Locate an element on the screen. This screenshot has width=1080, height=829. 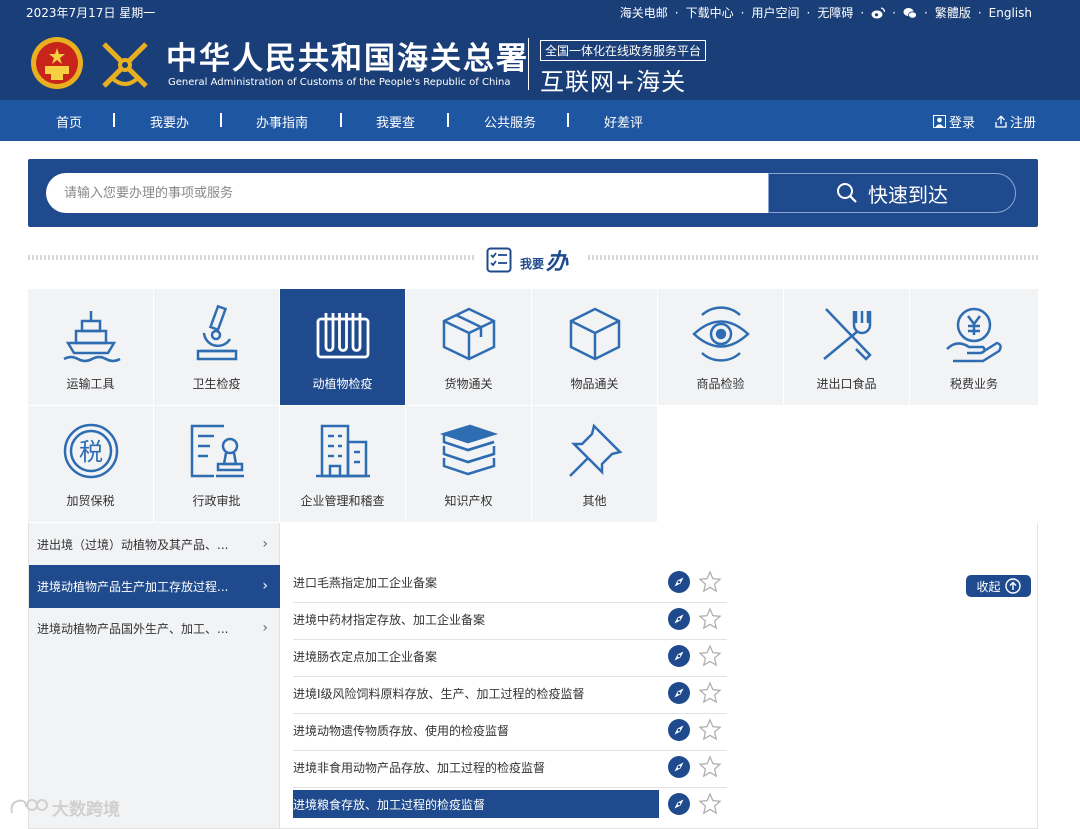
category-other: 其他 is located at coordinates (594, 464).